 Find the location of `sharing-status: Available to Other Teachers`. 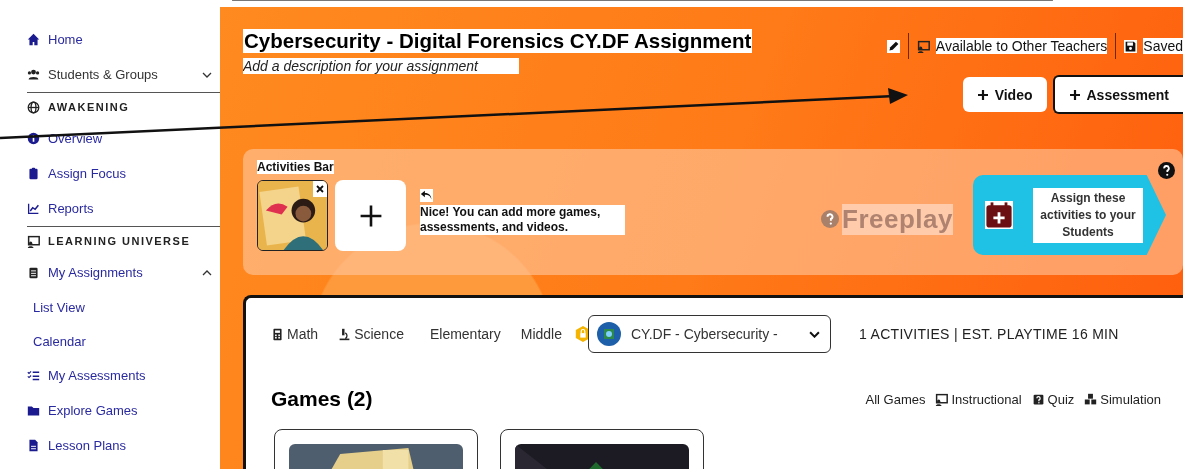

sharing-status: Available to Other Teachers is located at coordinates (1021, 46).